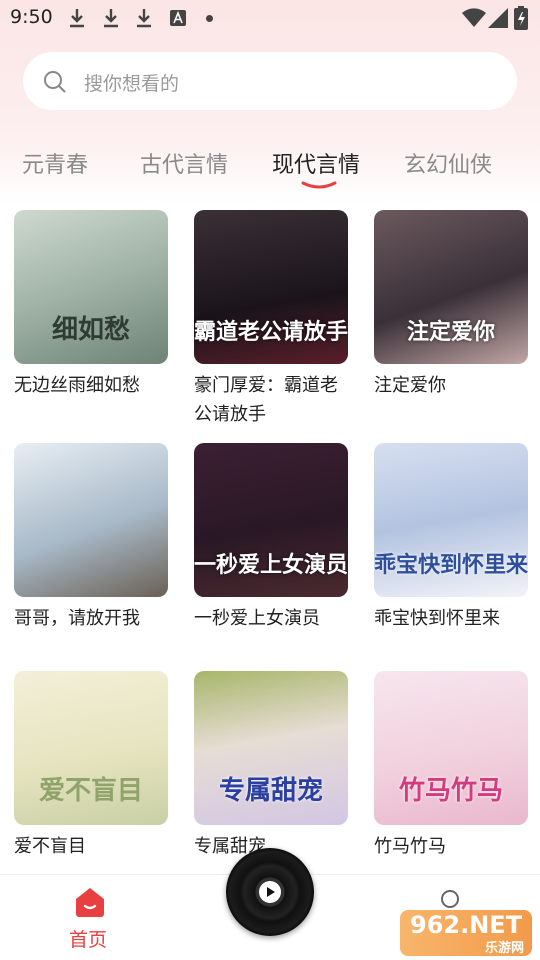 Image resolution: width=540 pixels, height=960 pixels. What do you see at coordinates (94, 846) in the screenshot?
I see `book-title: 爱不盲目` at bounding box center [94, 846].